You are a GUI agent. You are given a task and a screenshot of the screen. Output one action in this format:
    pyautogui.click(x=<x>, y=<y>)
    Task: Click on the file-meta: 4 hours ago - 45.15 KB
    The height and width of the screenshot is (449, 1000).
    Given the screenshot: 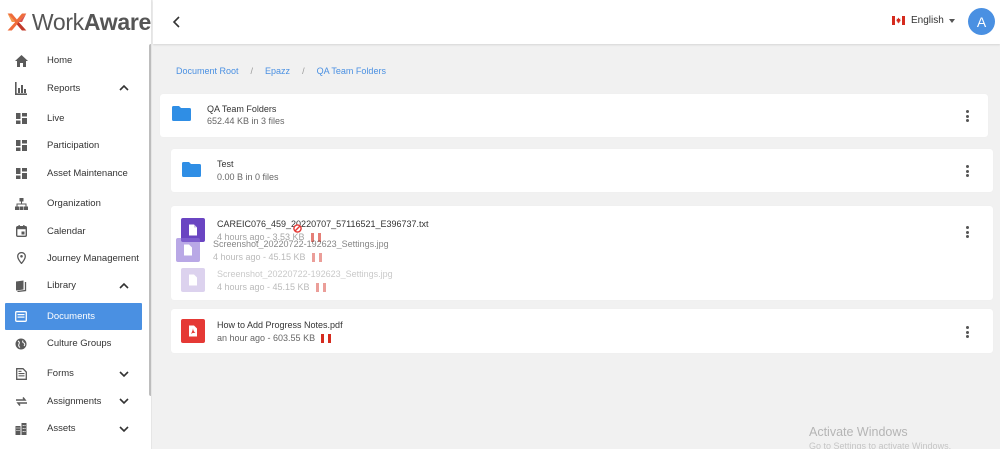 What is the action you would take?
    pyautogui.click(x=273, y=287)
    